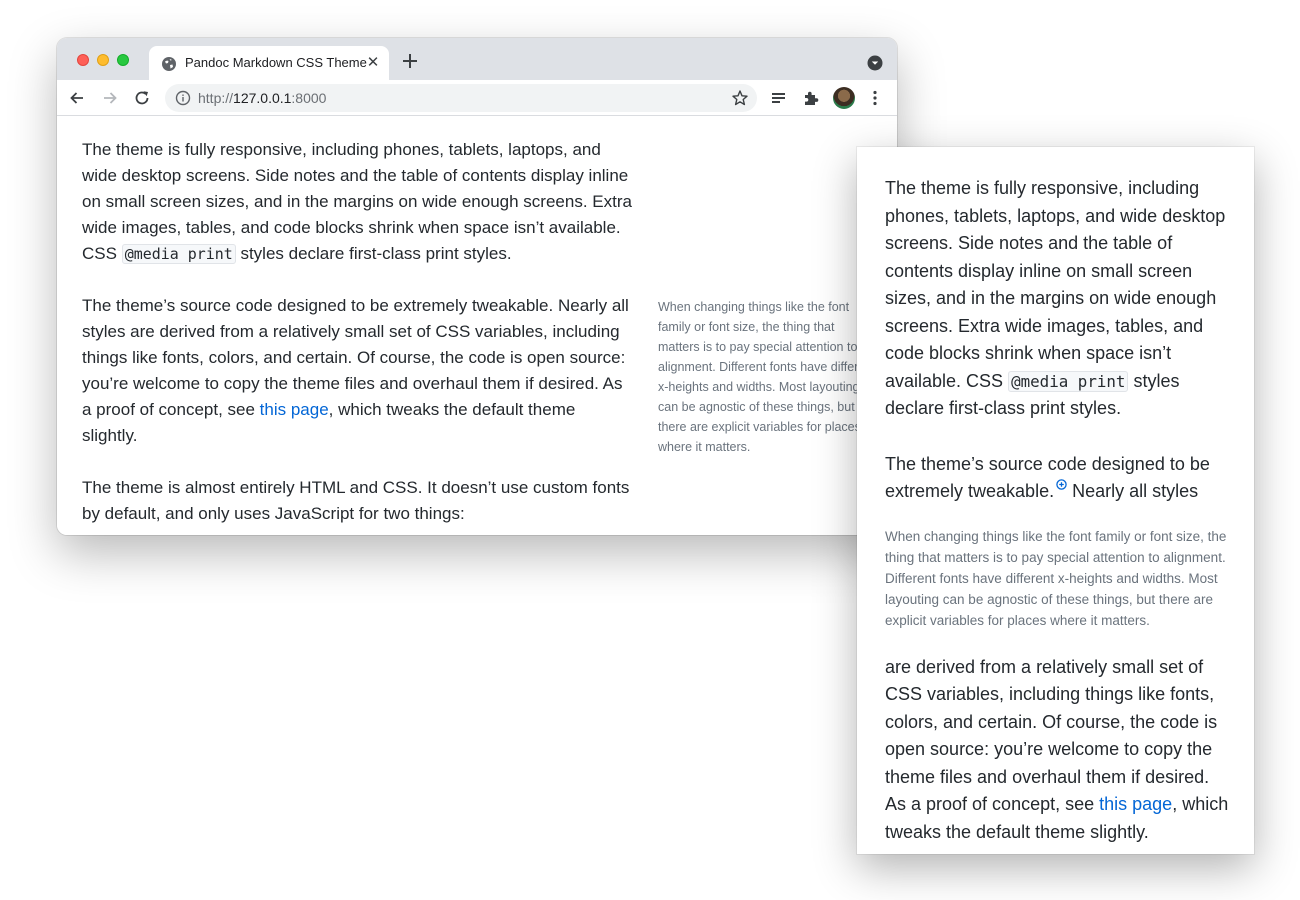 The width and height of the screenshot is (1300, 900). What do you see at coordinates (477, 59) in the screenshot?
I see `tab-strip: Pandoc Markdown CSS Theme ✕` at bounding box center [477, 59].